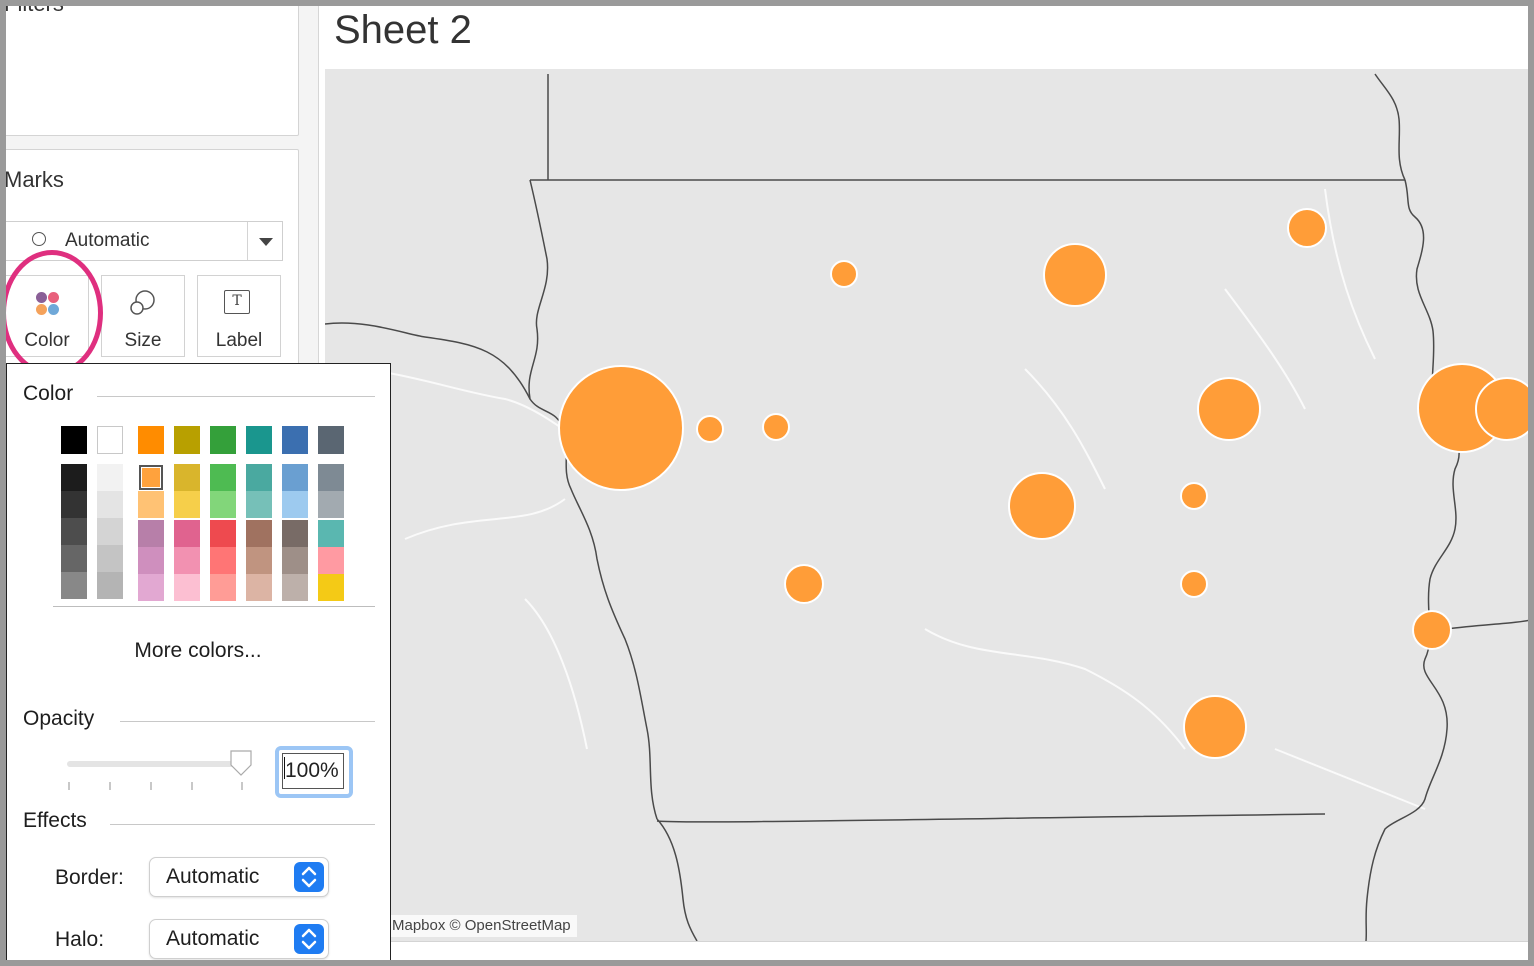 Image resolution: width=1534 pixels, height=966 pixels. What do you see at coordinates (155, 764) in the screenshot?
I see `opacity-slider-track` at bounding box center [155, 764].